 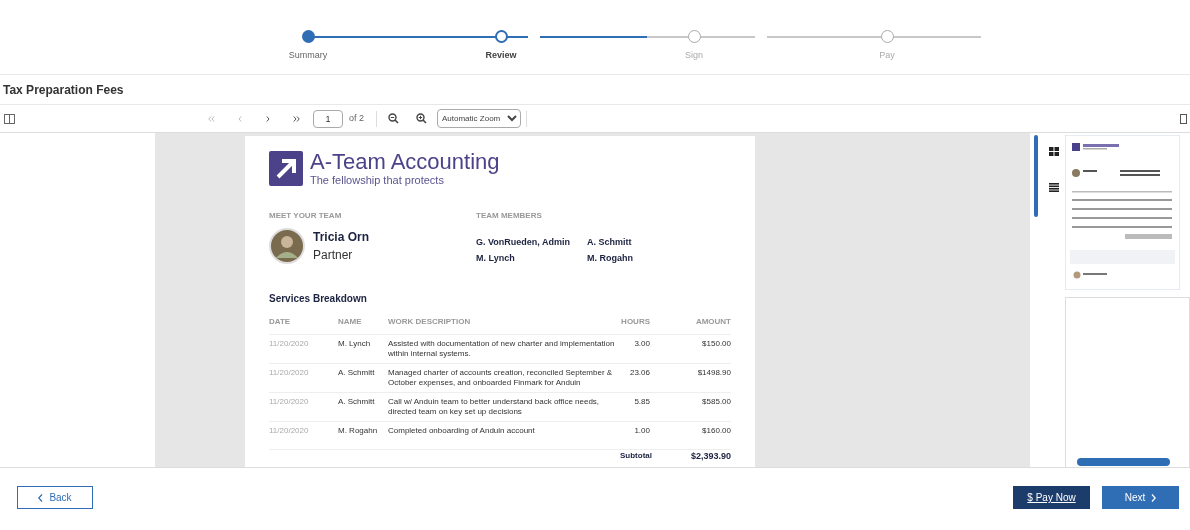 What do you see at coordinates (496, 258) in the screenshot?
I see `team-member: M. Lynch` at bounding box center [496, 258].